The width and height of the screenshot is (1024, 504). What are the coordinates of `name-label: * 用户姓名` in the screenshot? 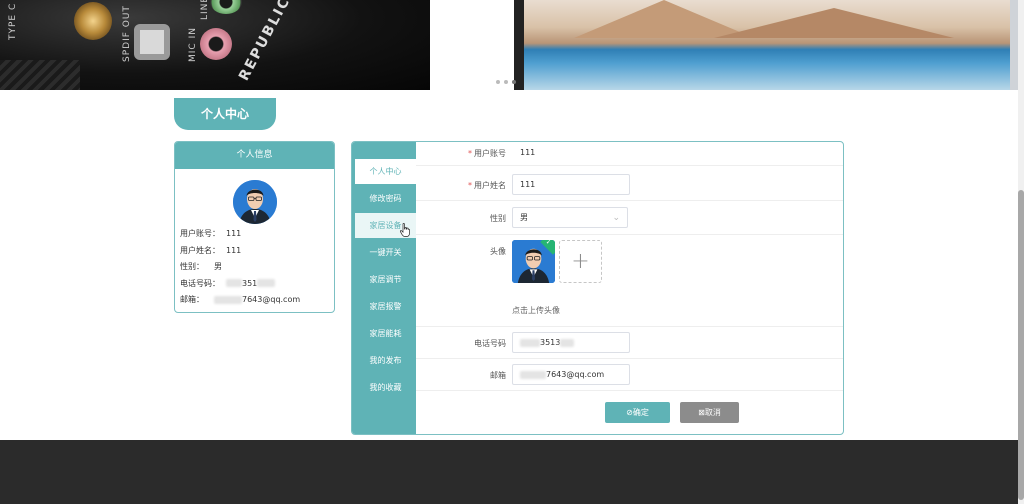 It's located at (461, 185).